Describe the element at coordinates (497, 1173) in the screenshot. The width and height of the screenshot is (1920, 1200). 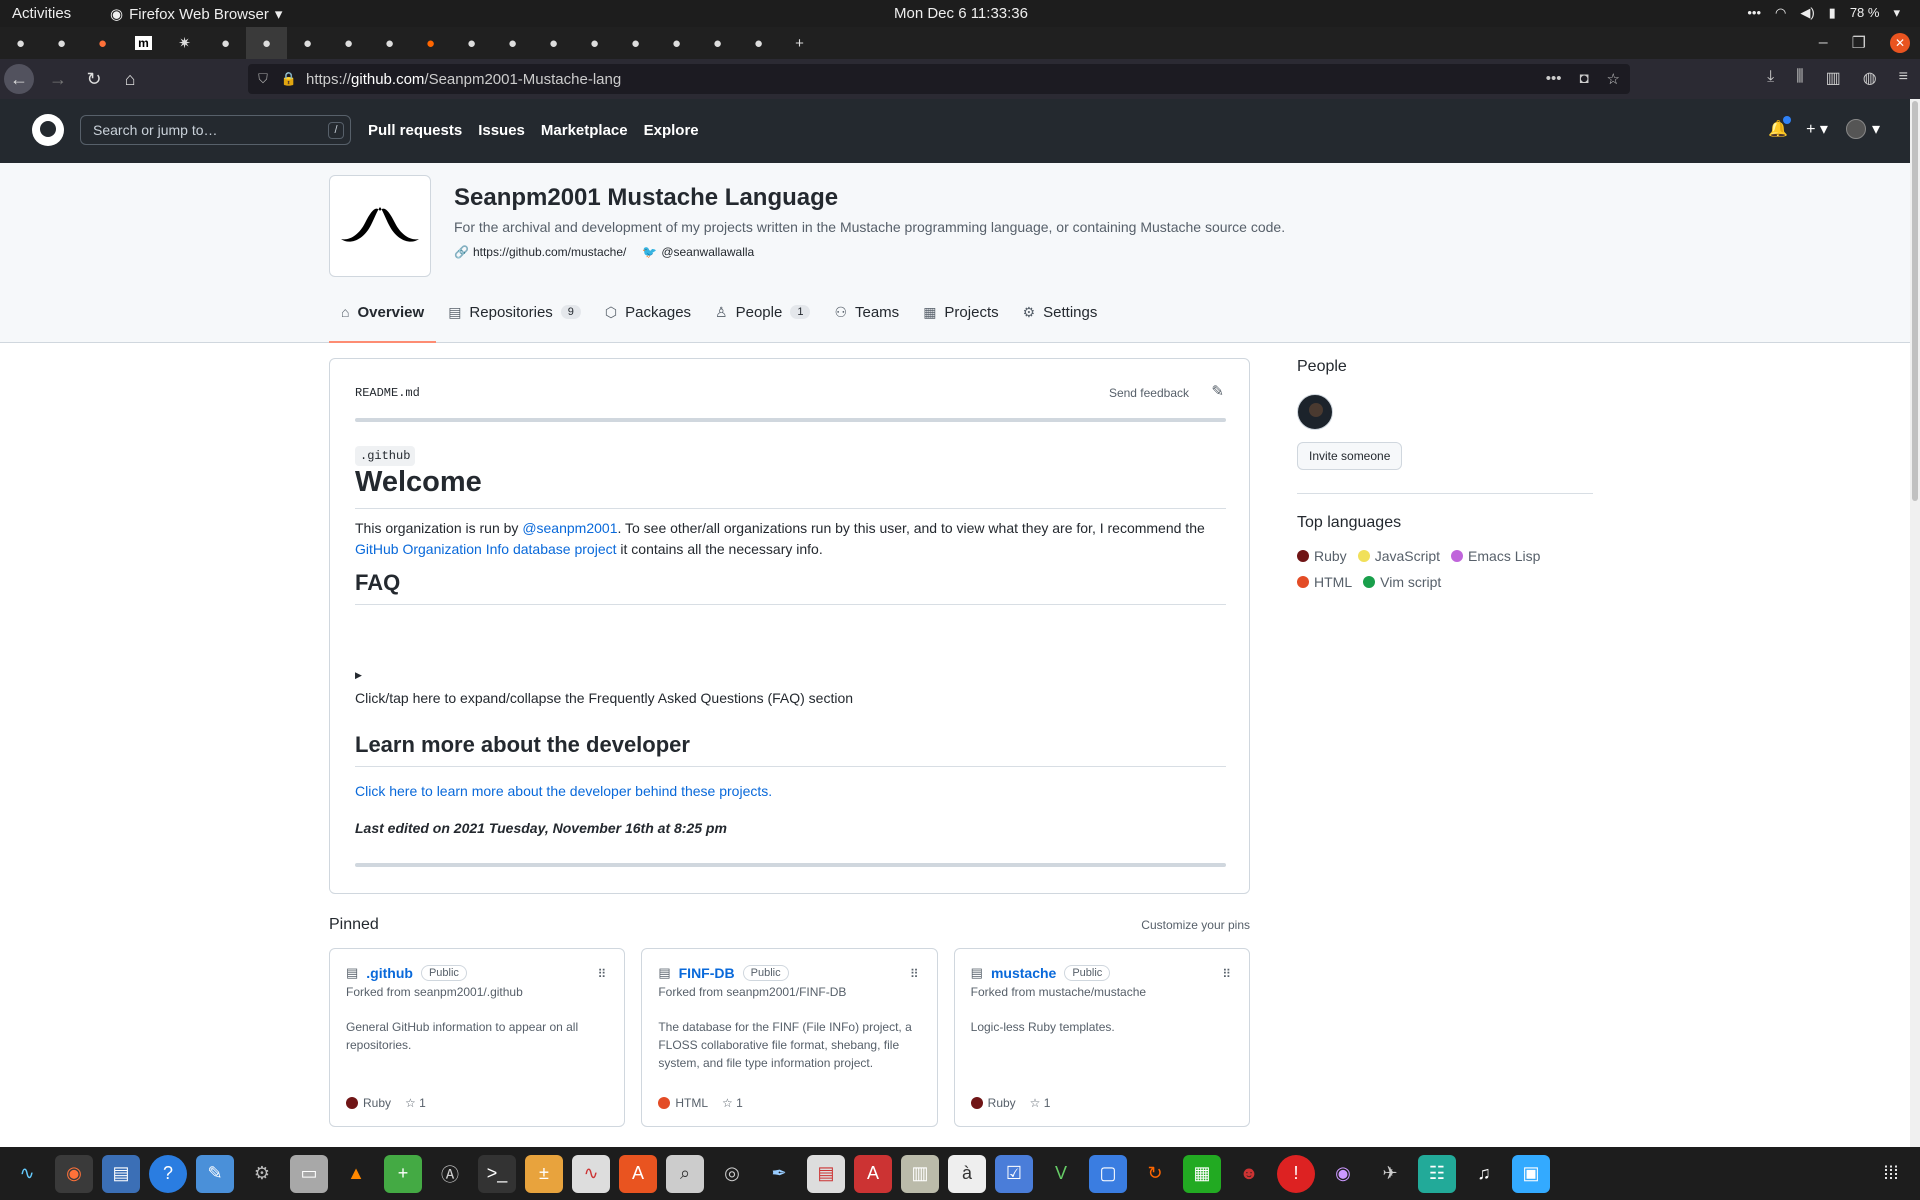
I see `terminal-icon: >_` at that location.